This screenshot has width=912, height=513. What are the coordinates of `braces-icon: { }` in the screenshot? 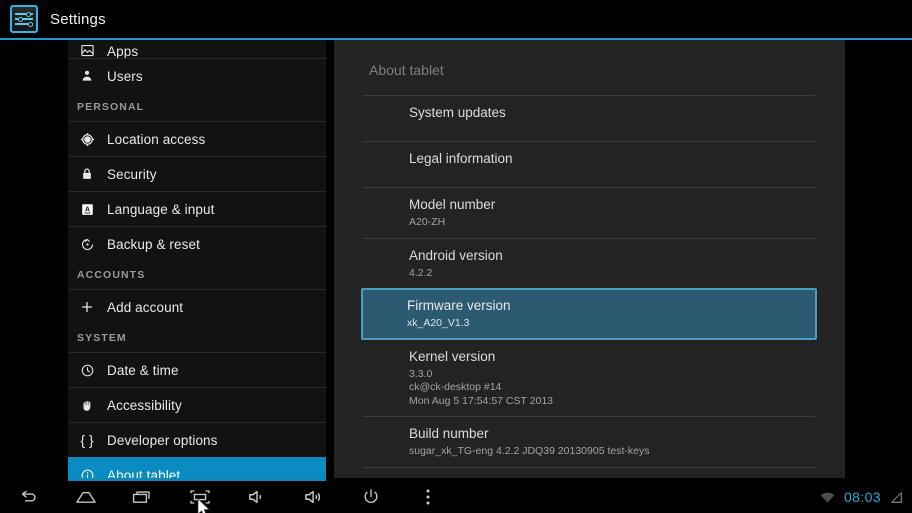 It's located at (87, 440).